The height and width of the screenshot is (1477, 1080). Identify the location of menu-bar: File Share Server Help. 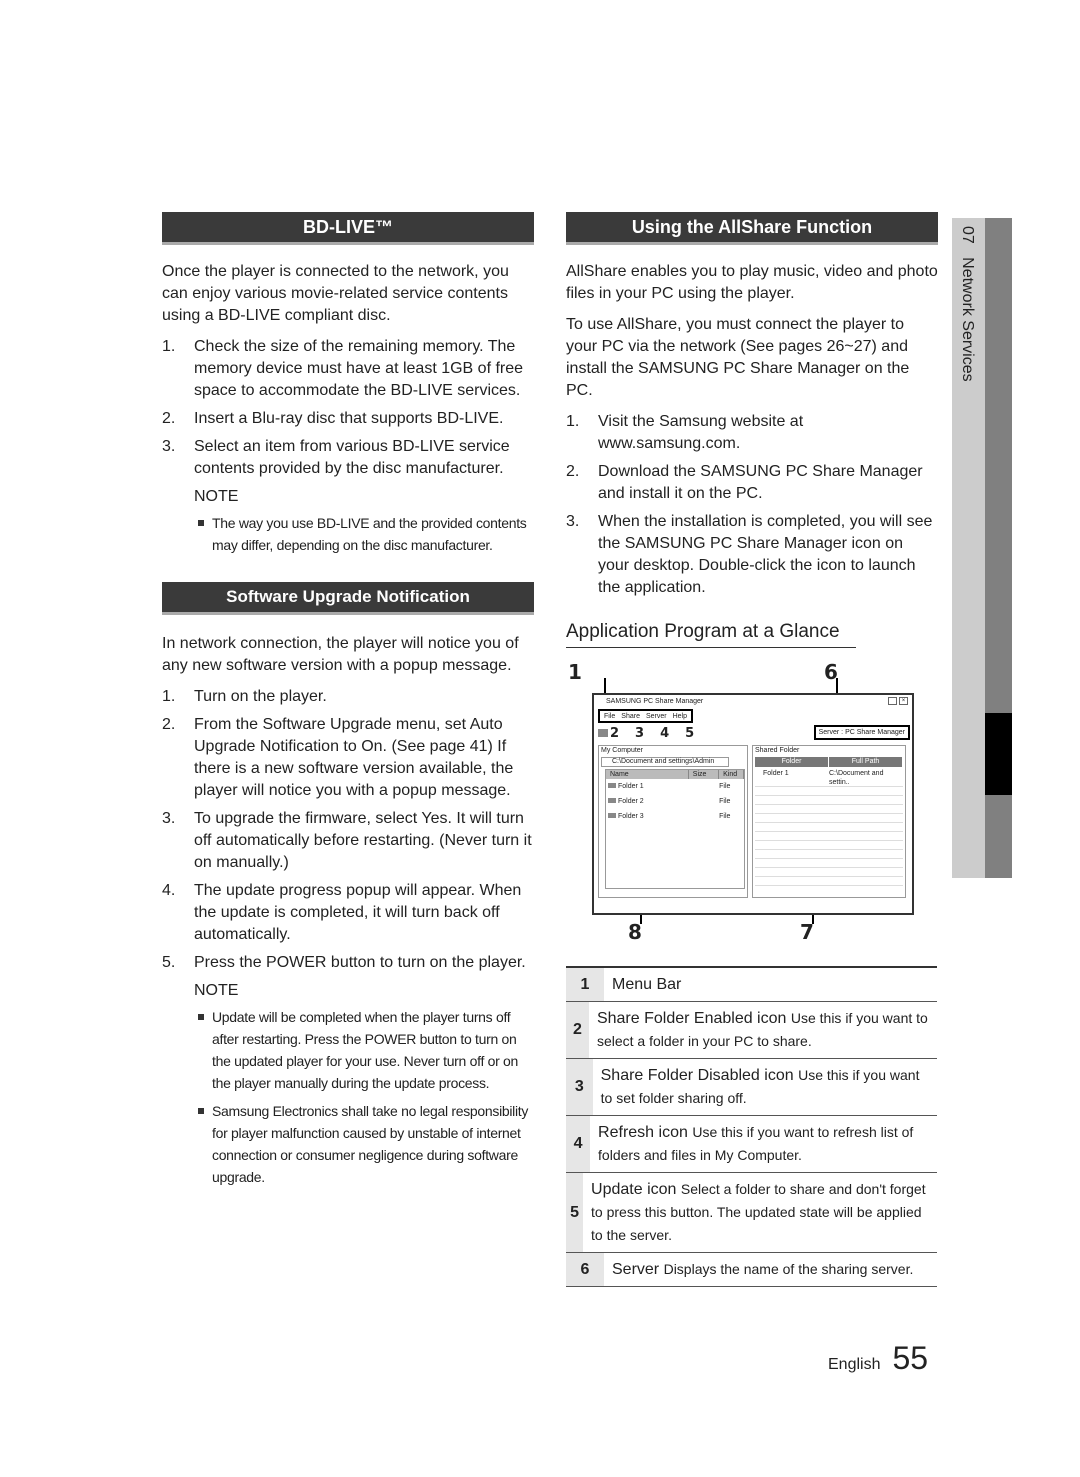
(645, 716).